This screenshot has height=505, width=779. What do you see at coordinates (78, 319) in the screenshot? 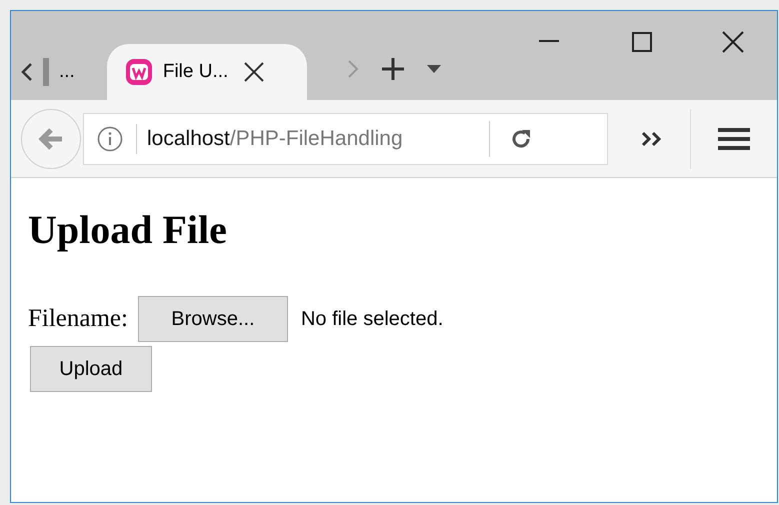
I see `field-label: Filename:` at bounding box center [78, 319].